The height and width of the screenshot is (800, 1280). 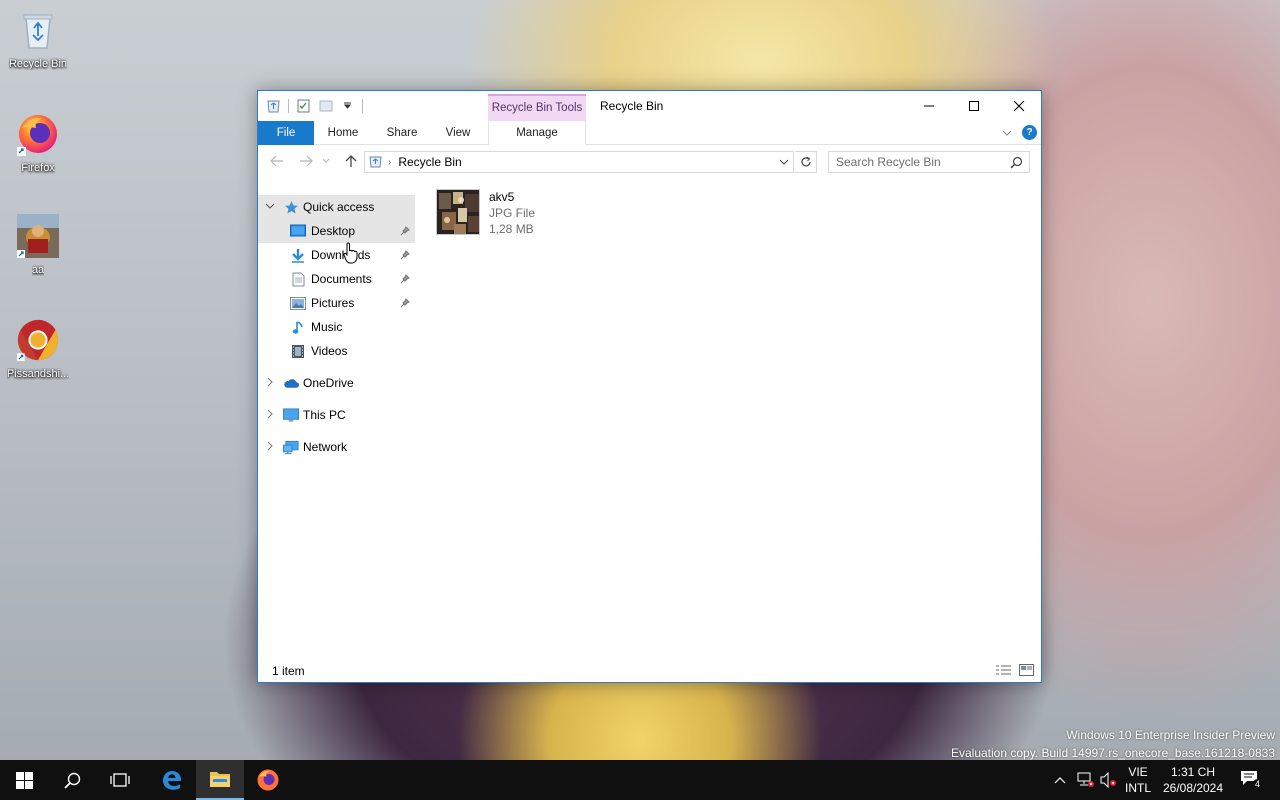 I want to click on nav-item-desktop: Desktop, so click(x=336, y=231).